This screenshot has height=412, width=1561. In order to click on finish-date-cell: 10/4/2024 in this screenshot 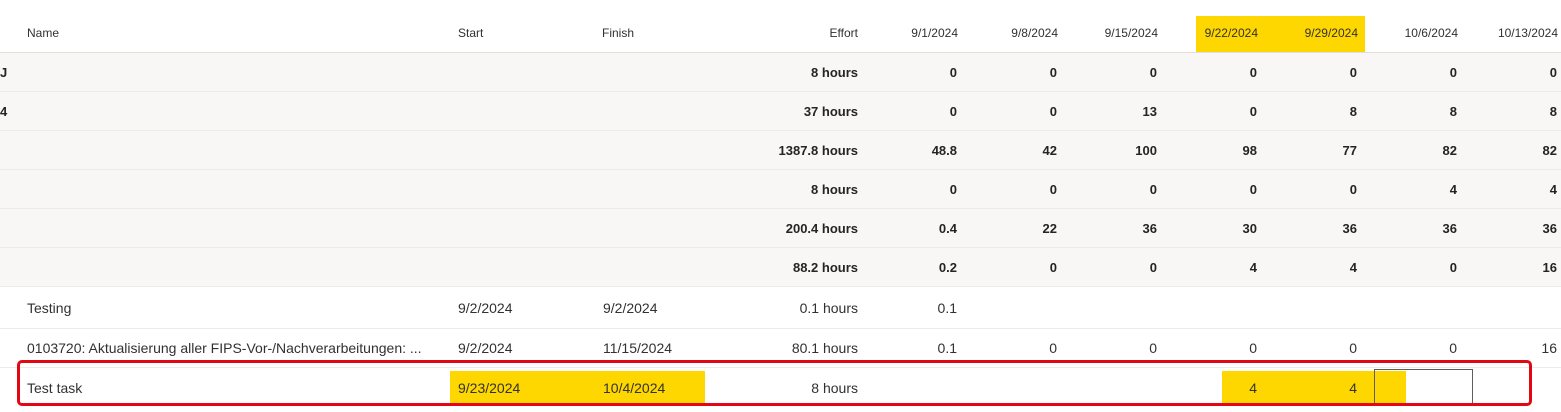, I will do `click(634, 388)`.